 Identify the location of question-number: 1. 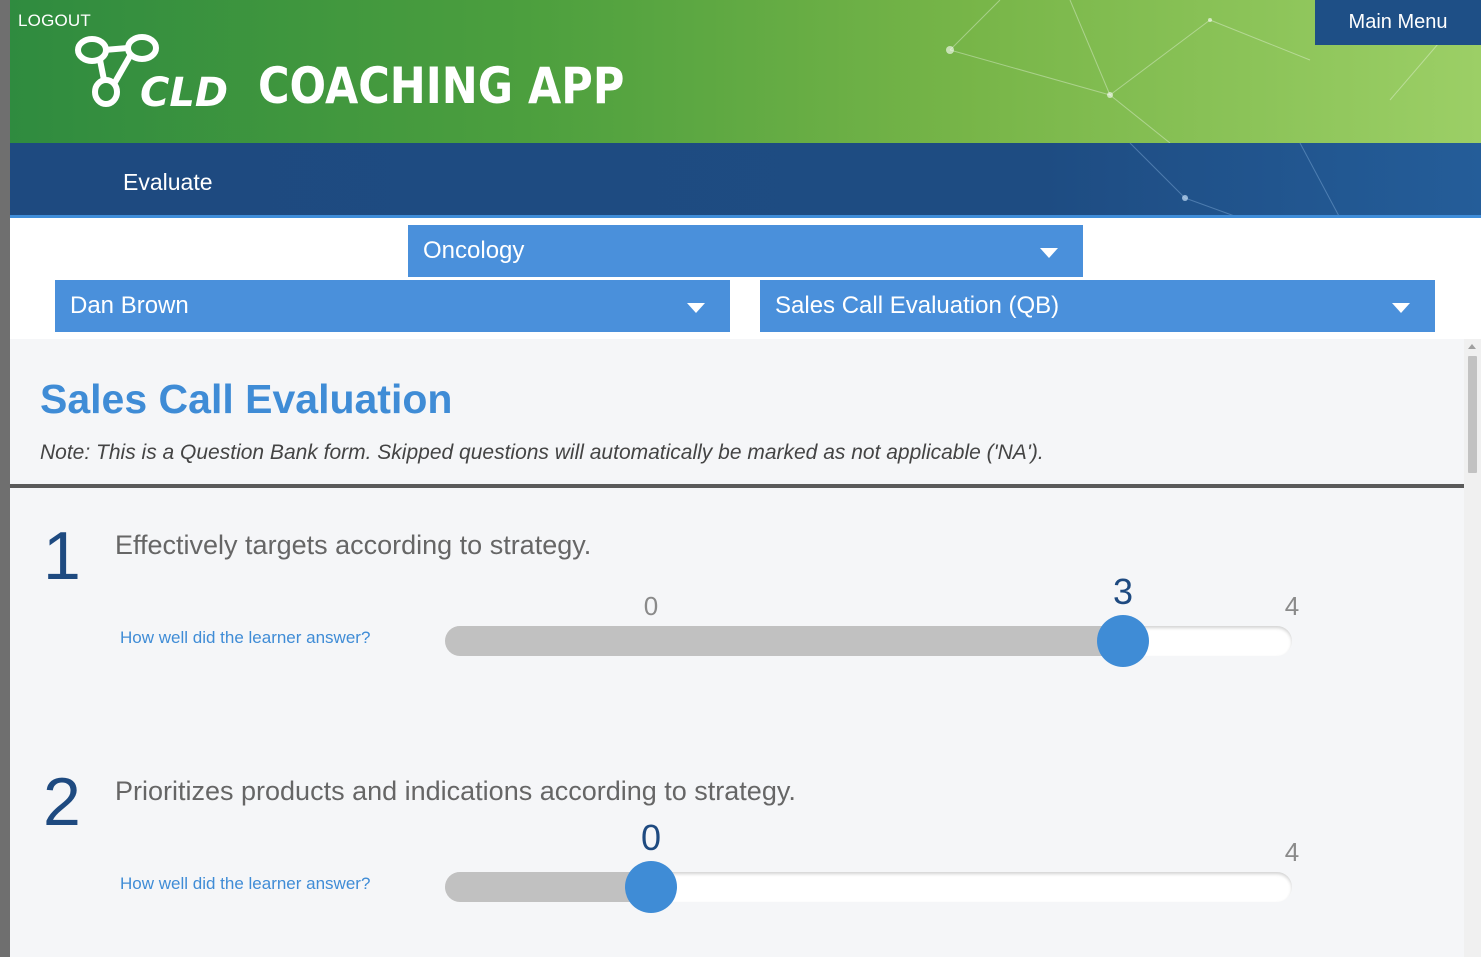
(62, 556).